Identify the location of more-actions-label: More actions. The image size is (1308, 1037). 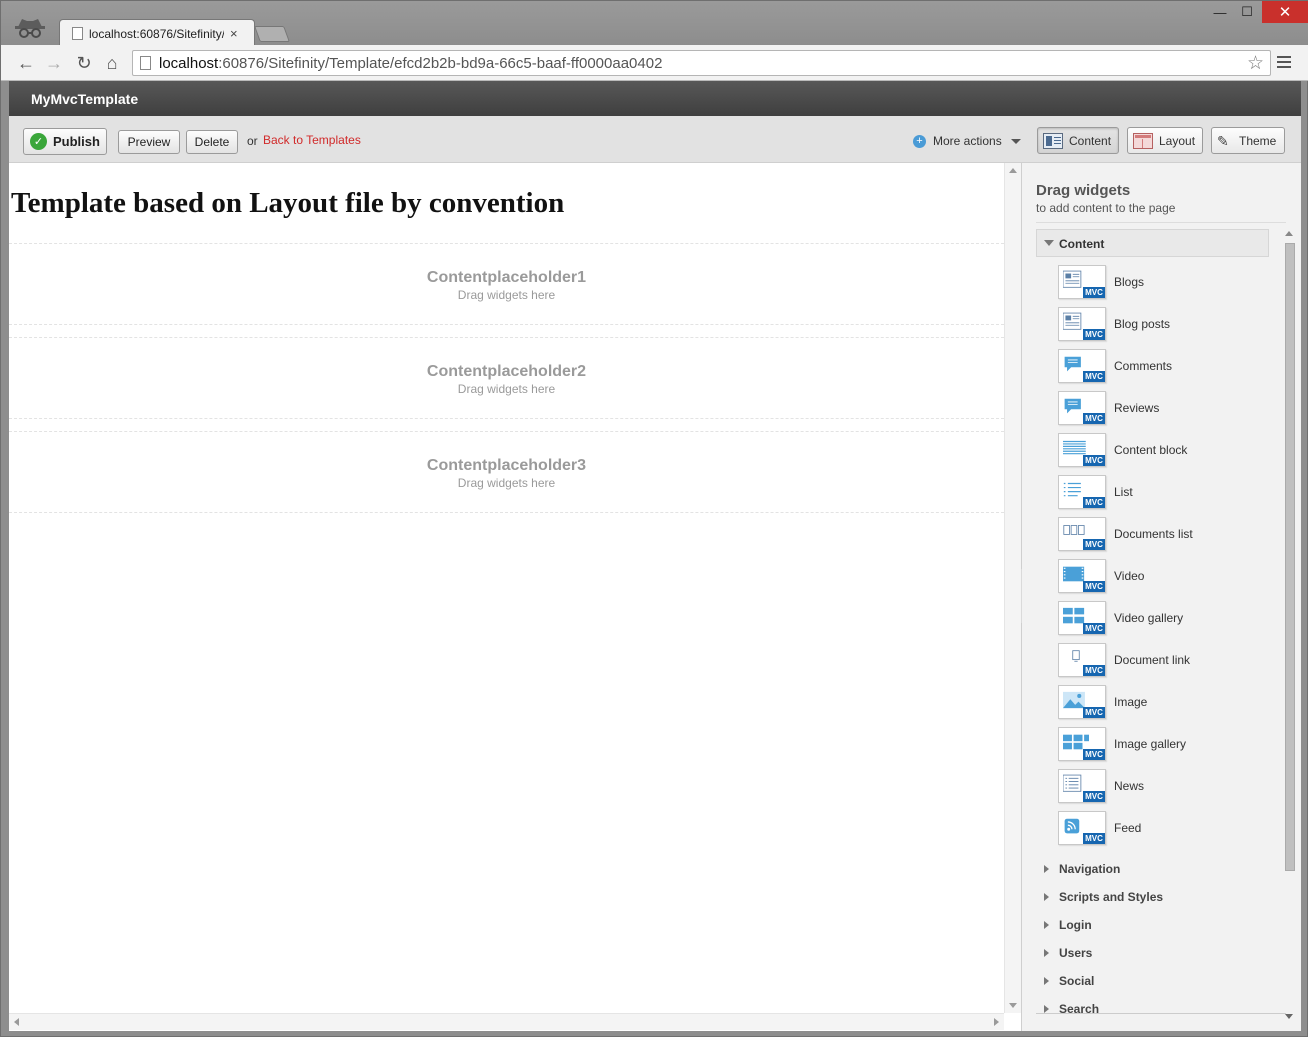
(967, 141).